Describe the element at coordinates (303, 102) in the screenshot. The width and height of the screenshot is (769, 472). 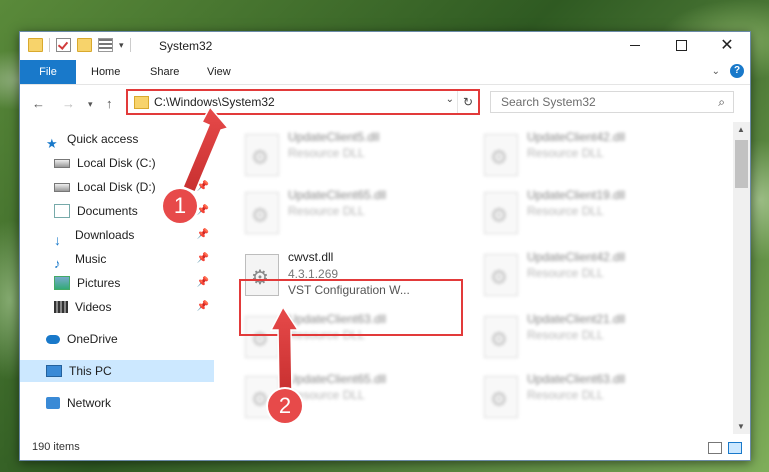
I see `address-bar: C:\Windows\System32 ⌄ ↻` at that location.